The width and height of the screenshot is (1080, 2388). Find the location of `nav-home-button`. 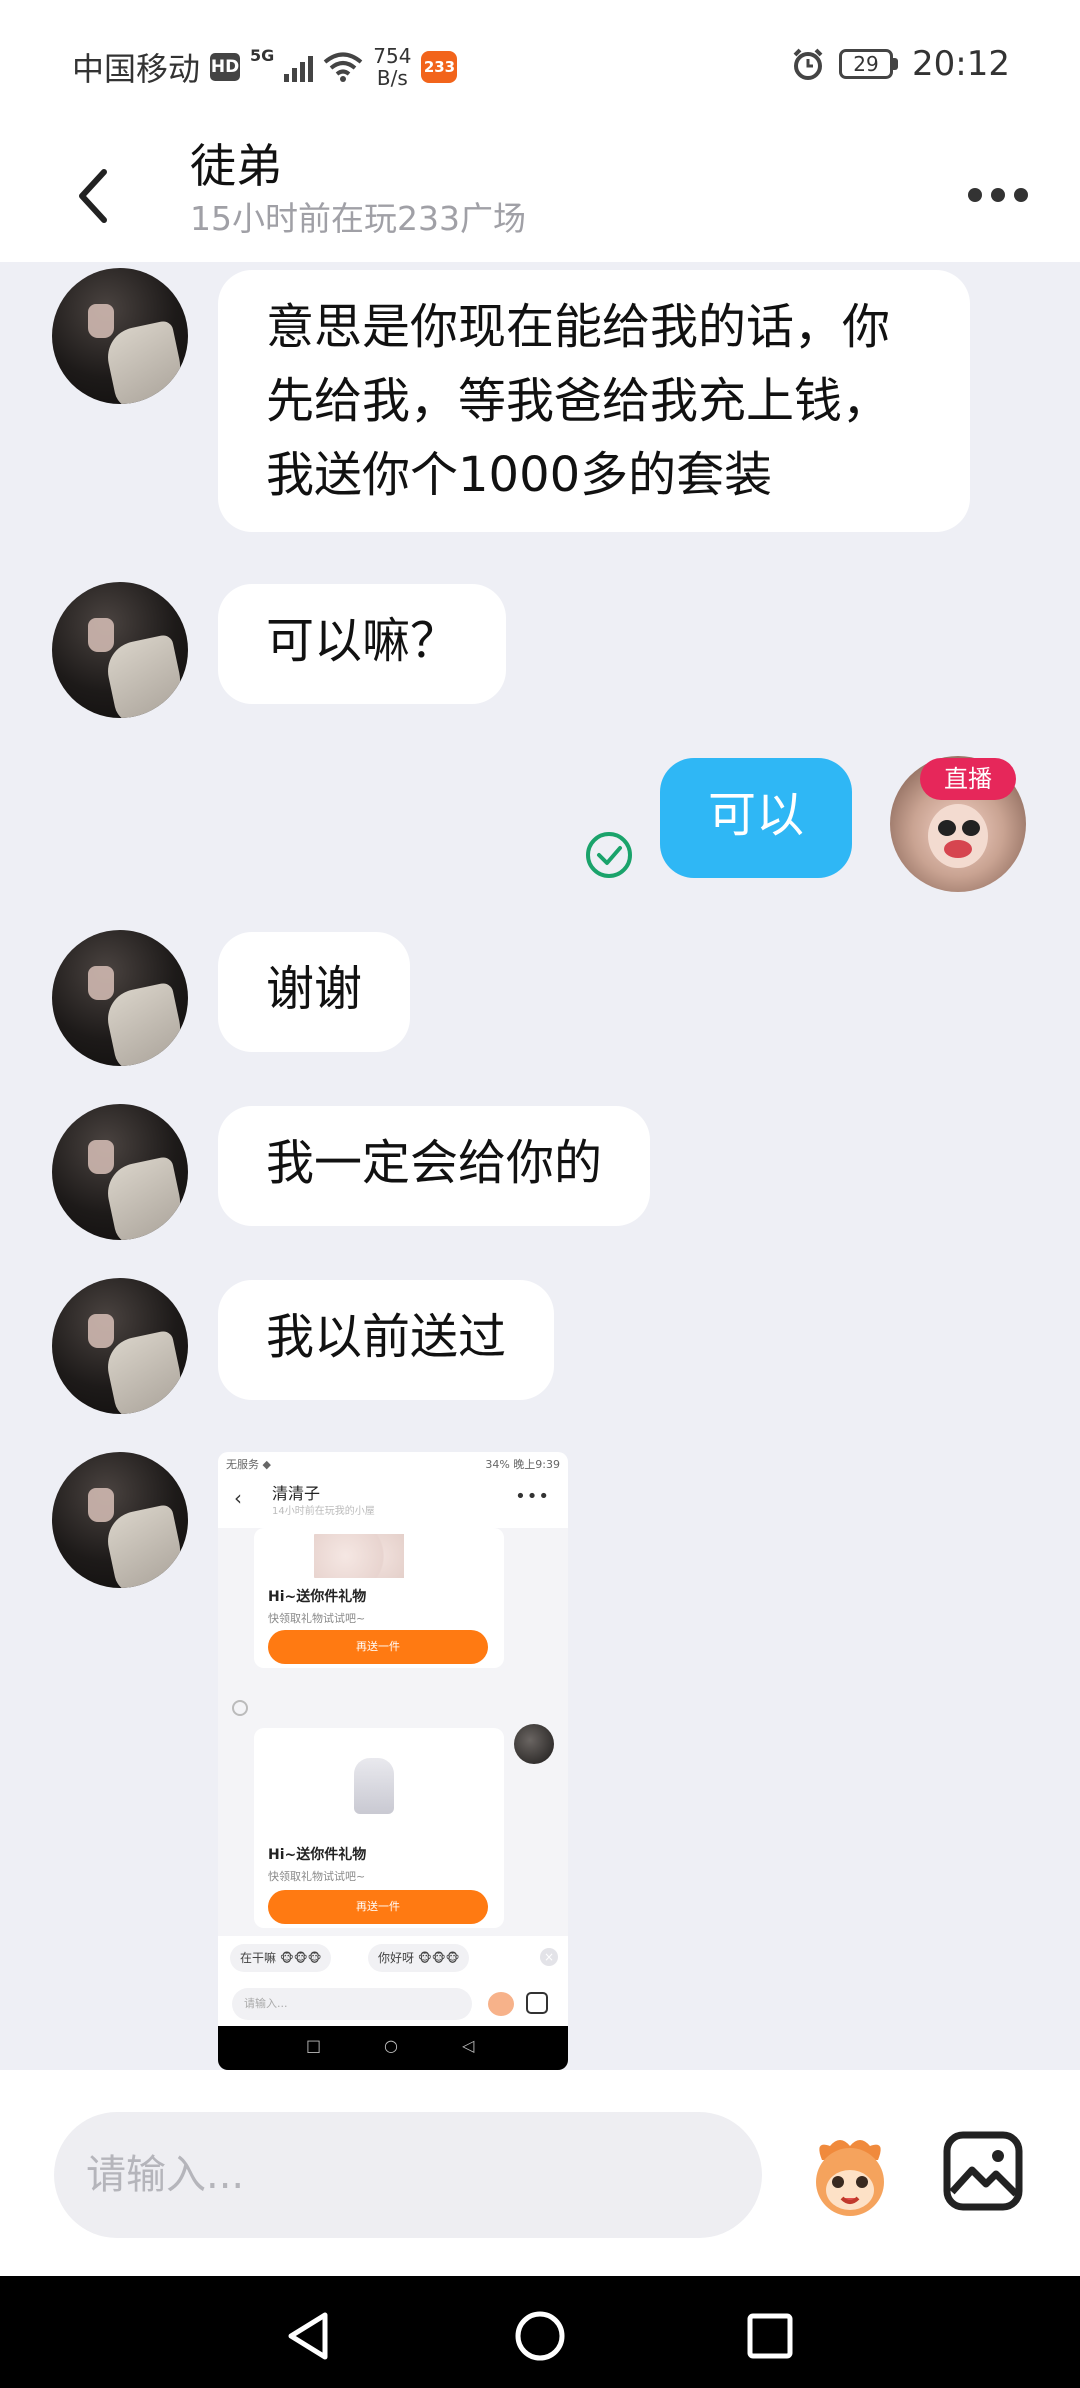

nav-home-button is located at coordinates (540, 2336).